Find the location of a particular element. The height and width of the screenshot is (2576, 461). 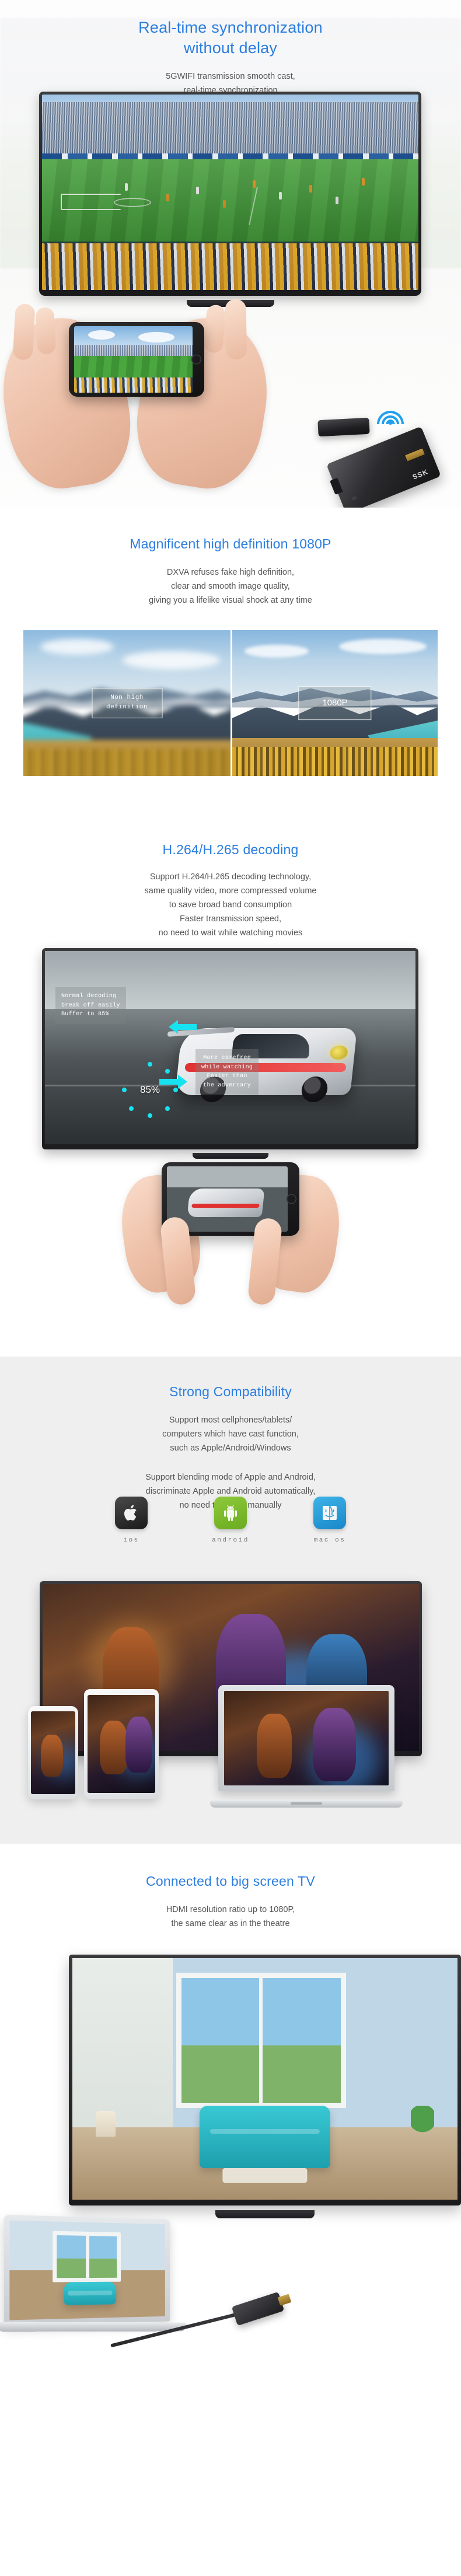

coffee-table is located at coordinates (265, 2175).